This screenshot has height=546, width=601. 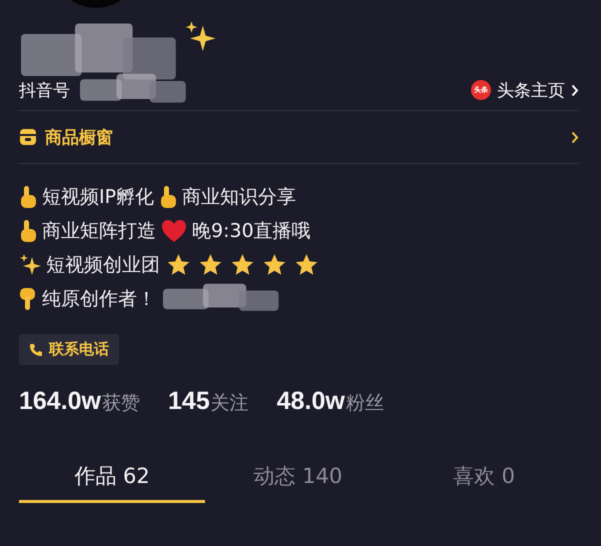 I want to click on shop-icon, so click(x=28, y=137).